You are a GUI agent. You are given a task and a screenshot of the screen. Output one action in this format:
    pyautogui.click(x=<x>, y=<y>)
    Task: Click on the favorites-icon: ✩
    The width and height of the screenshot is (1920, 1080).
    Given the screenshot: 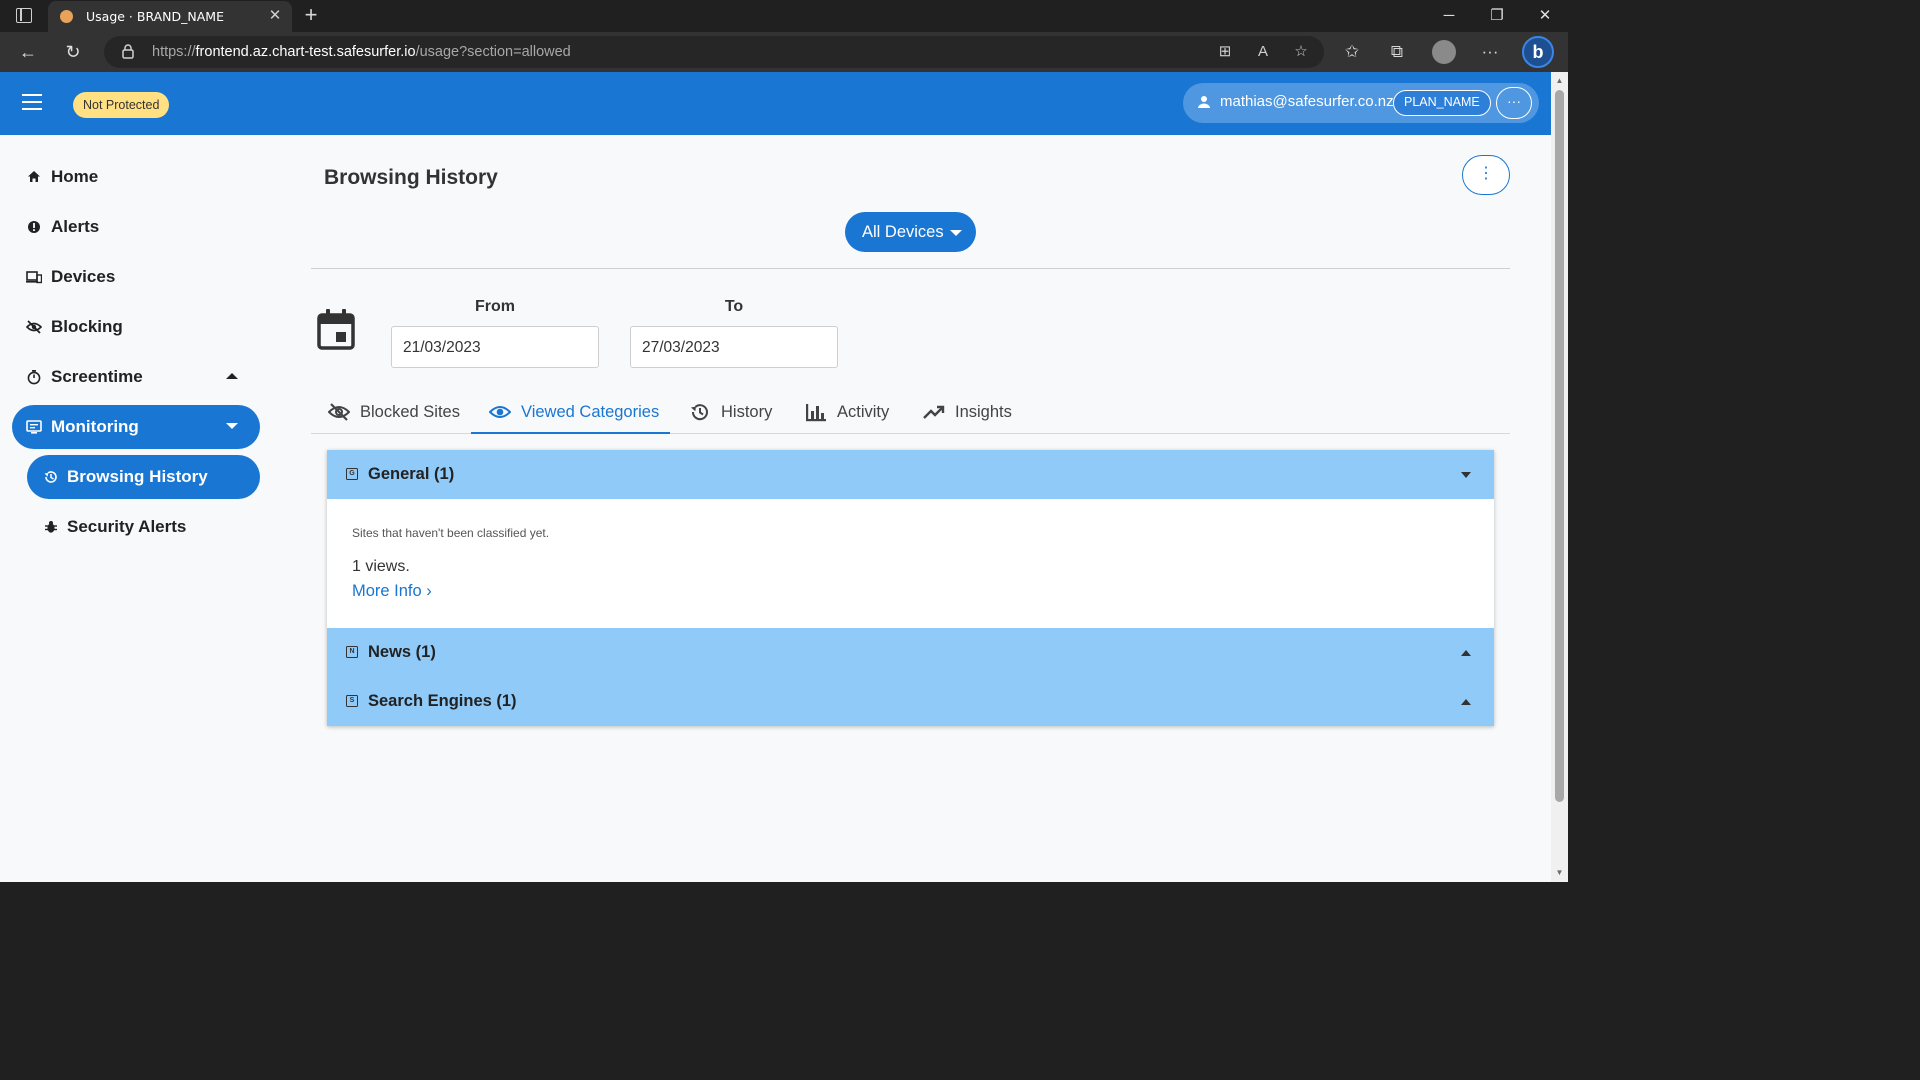 What is the action you would take?
    pyautogui.click(x=1352, y=52)
    